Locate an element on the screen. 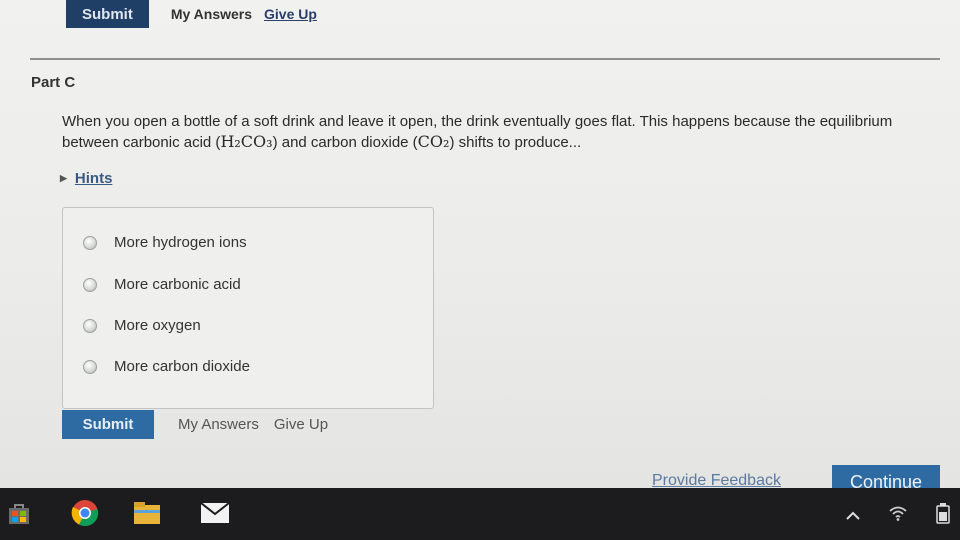 The width and height of the screenshot is (960, 540). hints-toggle: ▶ Hints is located at coordinates (86, 178).